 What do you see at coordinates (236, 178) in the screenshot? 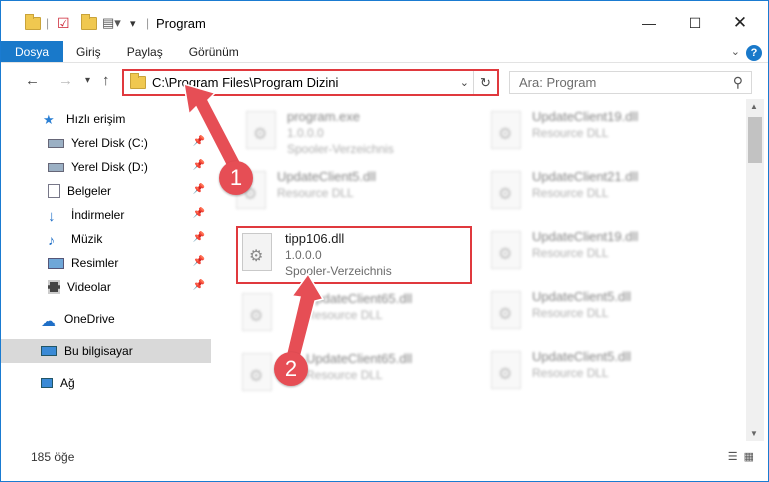
I see `step-badge-1: 1` at bounding box center [236, 178].